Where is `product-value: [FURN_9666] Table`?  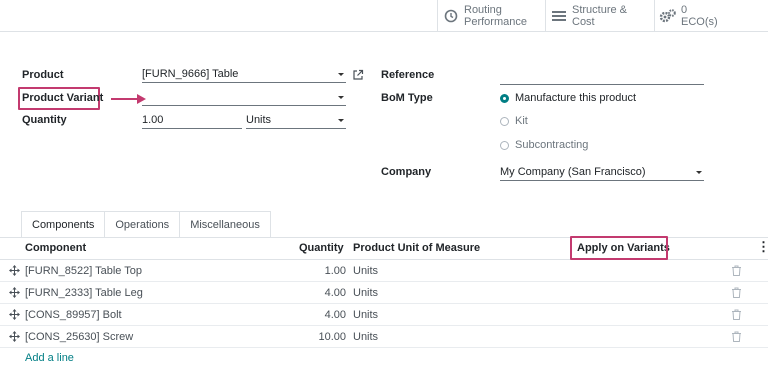 product-value: [FURN_9666] Table is located at coordinates (190, 74).